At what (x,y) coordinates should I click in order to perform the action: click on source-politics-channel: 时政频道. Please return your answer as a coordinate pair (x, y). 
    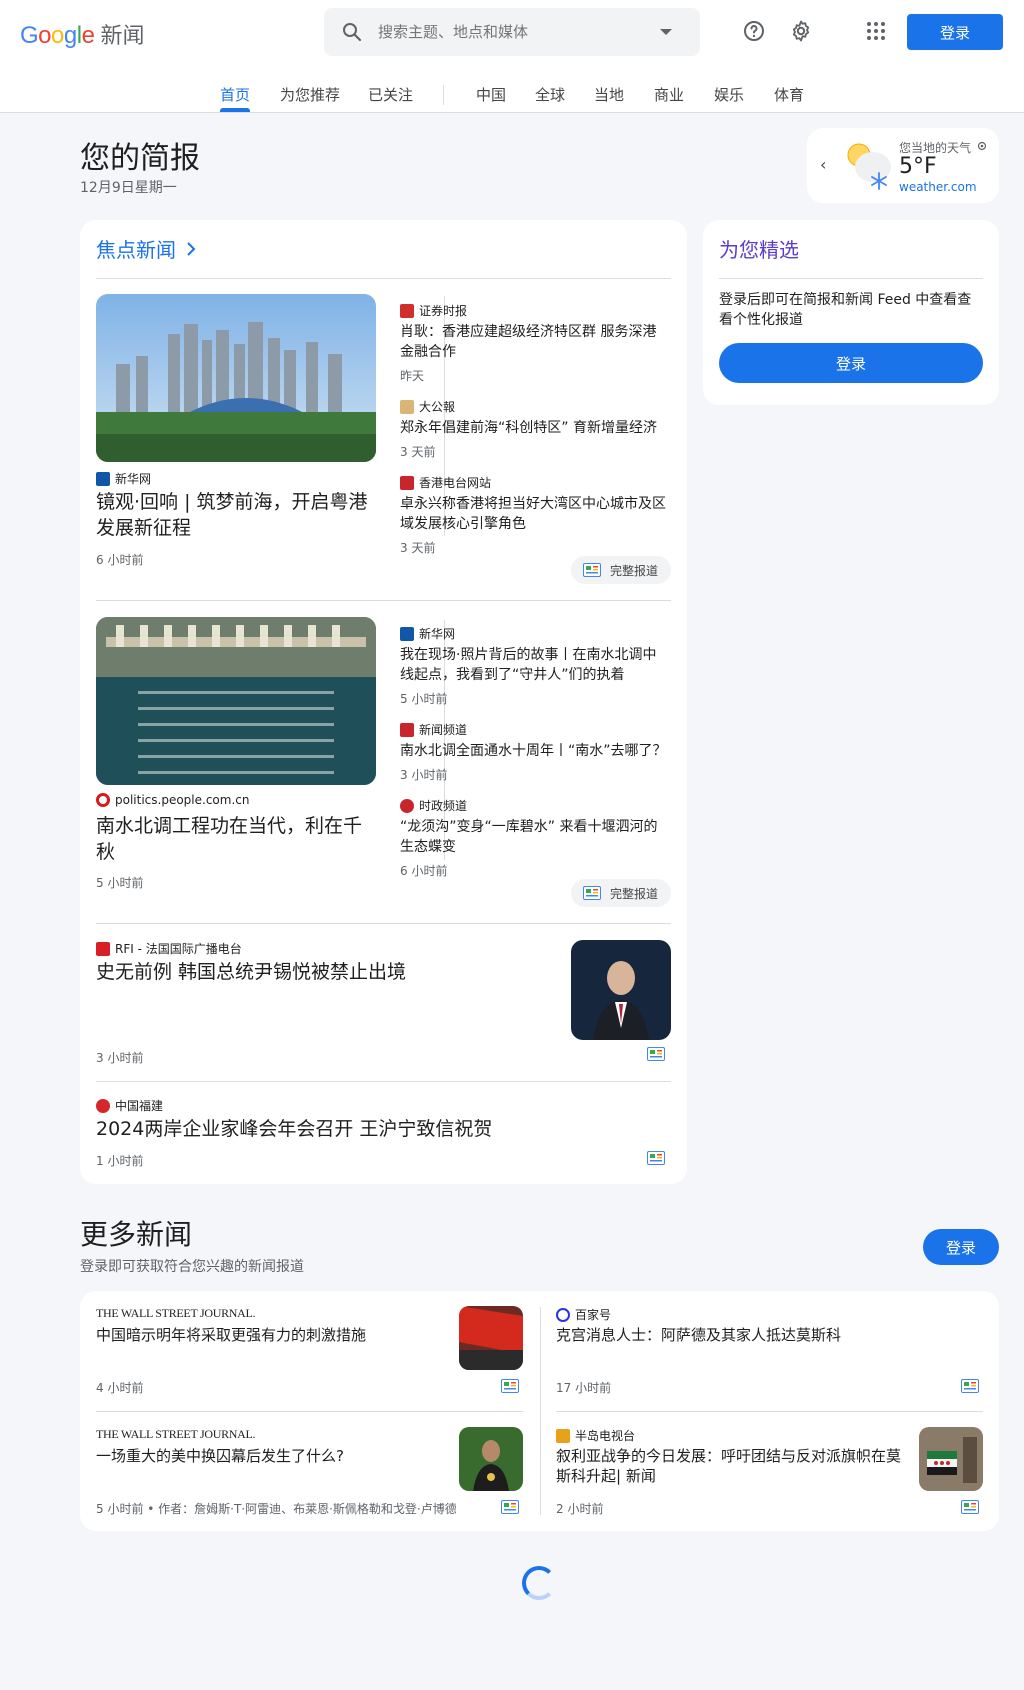
    Looking at the image, I should click on (433, 805).